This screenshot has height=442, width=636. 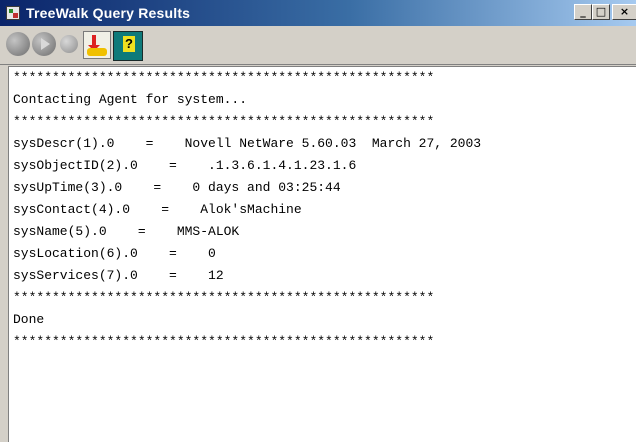 What do you see at coordinates (185, 165) in the screenshot?
I see `output-line: sysObjectID(2).0 = .1.3.6.1.4.1.23.1.6` at bounding box center [185, 165].